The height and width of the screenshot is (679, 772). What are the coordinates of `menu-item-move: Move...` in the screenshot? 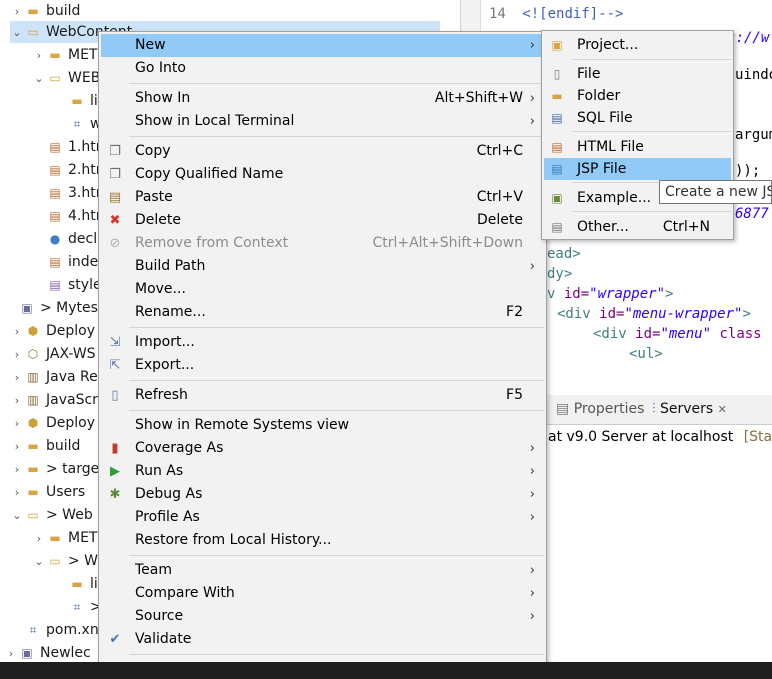 It's located at (322, 289).